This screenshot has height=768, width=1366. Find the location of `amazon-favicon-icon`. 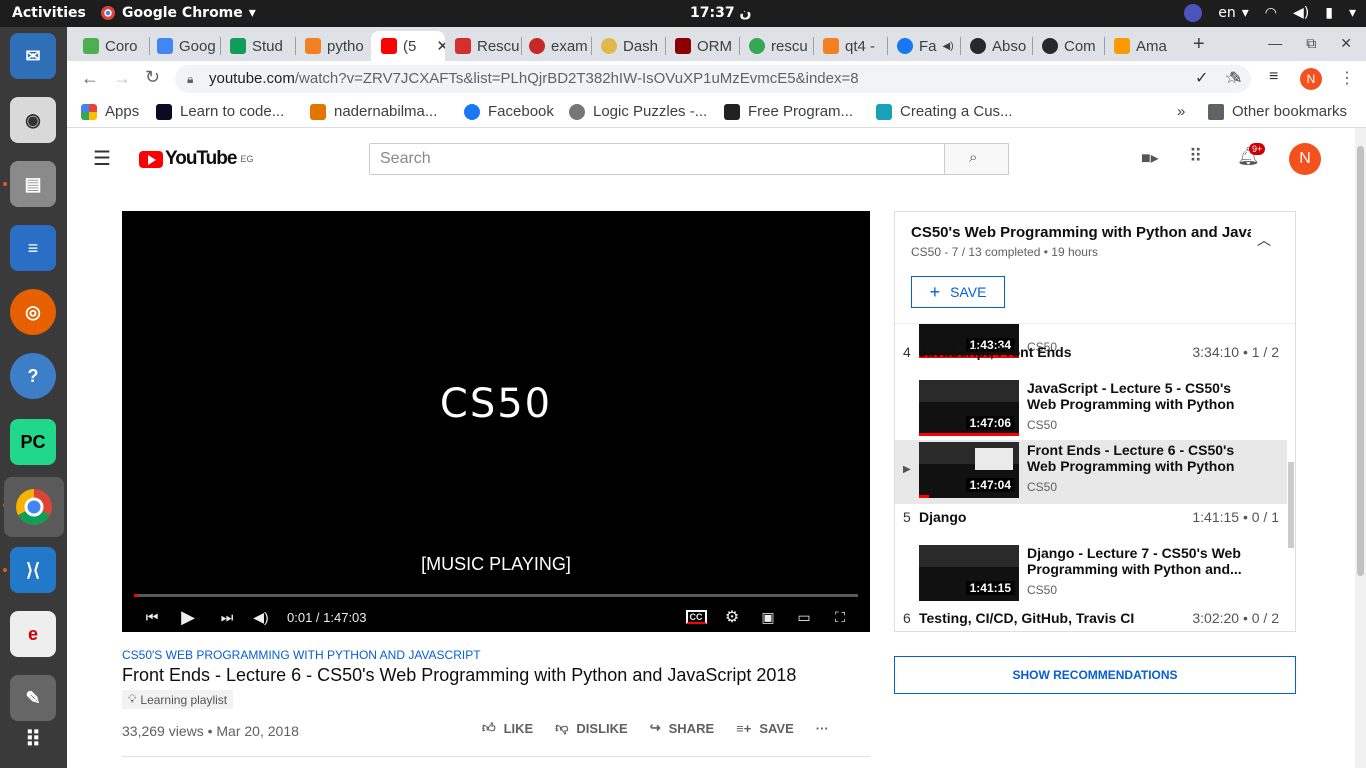

amazon-favicon-icon is located at coordinates (1122, 46).